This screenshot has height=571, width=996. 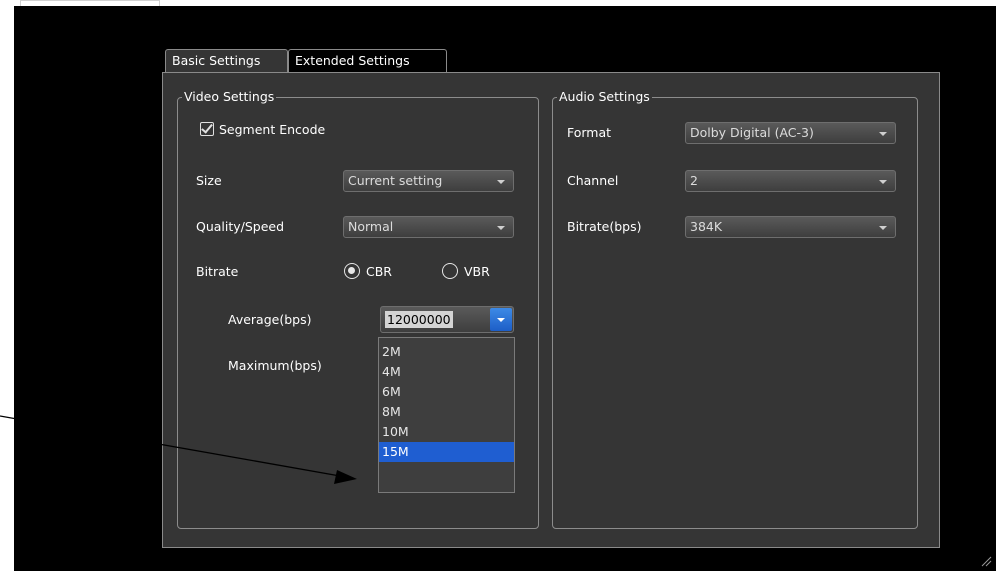 I want to click on audio-format-select: Dolby Digital (AC-3), so click(x=790, y=133).